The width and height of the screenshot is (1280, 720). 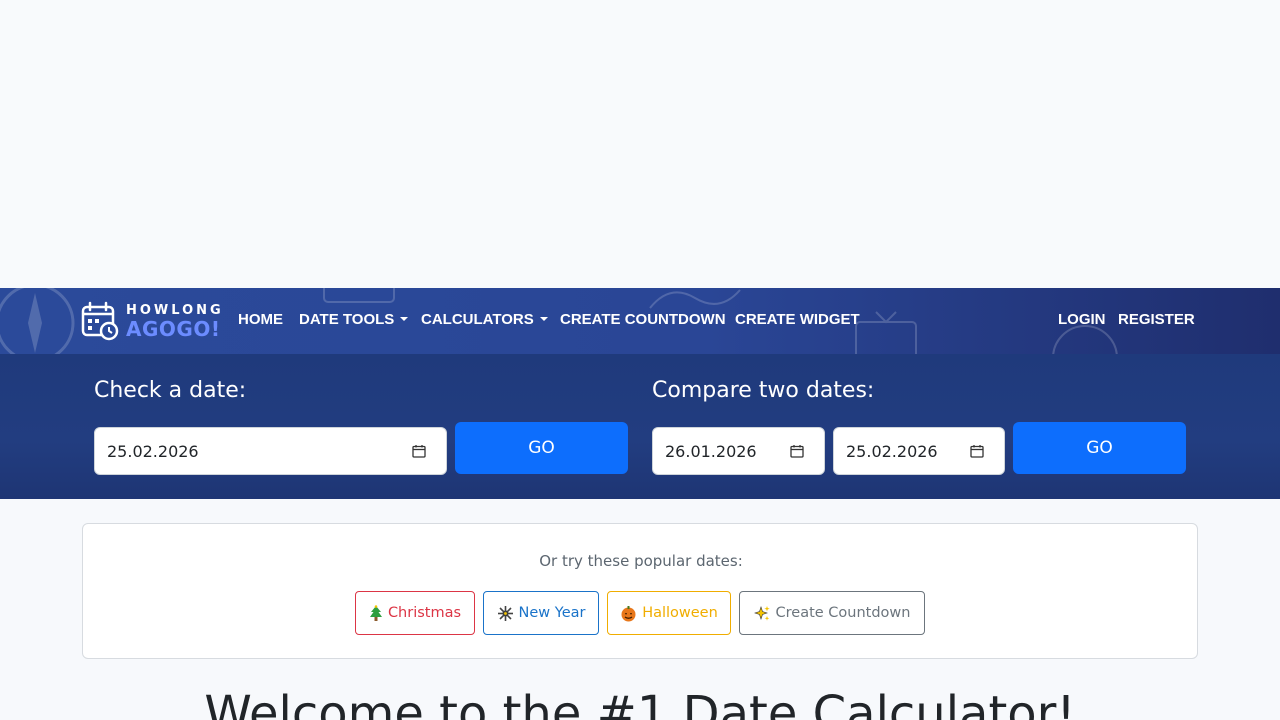 I want to click on chip-create-countdown: Create Countdown, so click(x=832, y=613).